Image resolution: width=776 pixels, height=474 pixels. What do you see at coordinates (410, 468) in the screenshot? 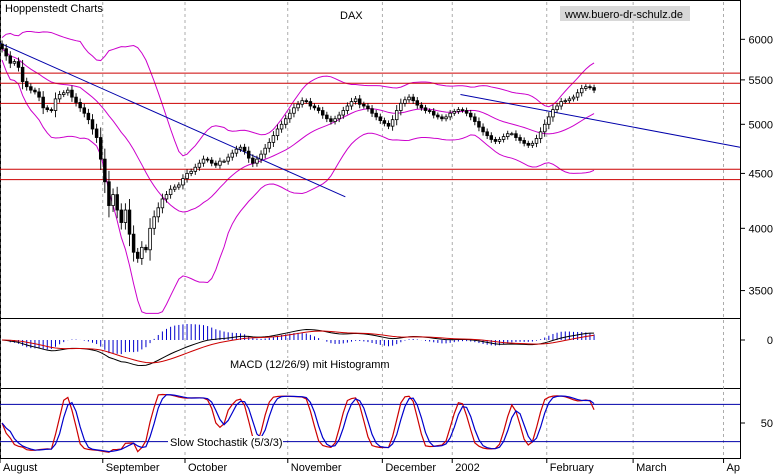
I see `x-tick-label: December` at bounding box center [410, 468].